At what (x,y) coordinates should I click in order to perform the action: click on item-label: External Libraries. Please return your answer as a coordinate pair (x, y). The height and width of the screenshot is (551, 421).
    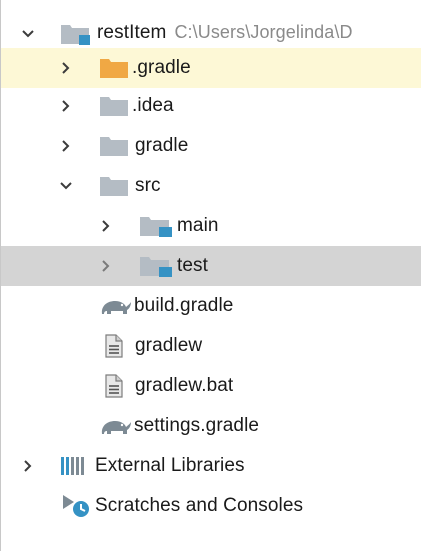
    Looking at the image, I should click on (170, 465).